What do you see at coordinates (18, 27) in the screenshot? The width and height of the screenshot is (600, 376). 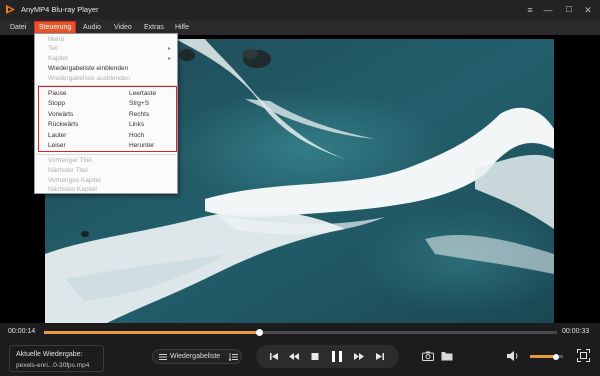 I see `menu-datei: Datei` at bounding box center [18, 27].